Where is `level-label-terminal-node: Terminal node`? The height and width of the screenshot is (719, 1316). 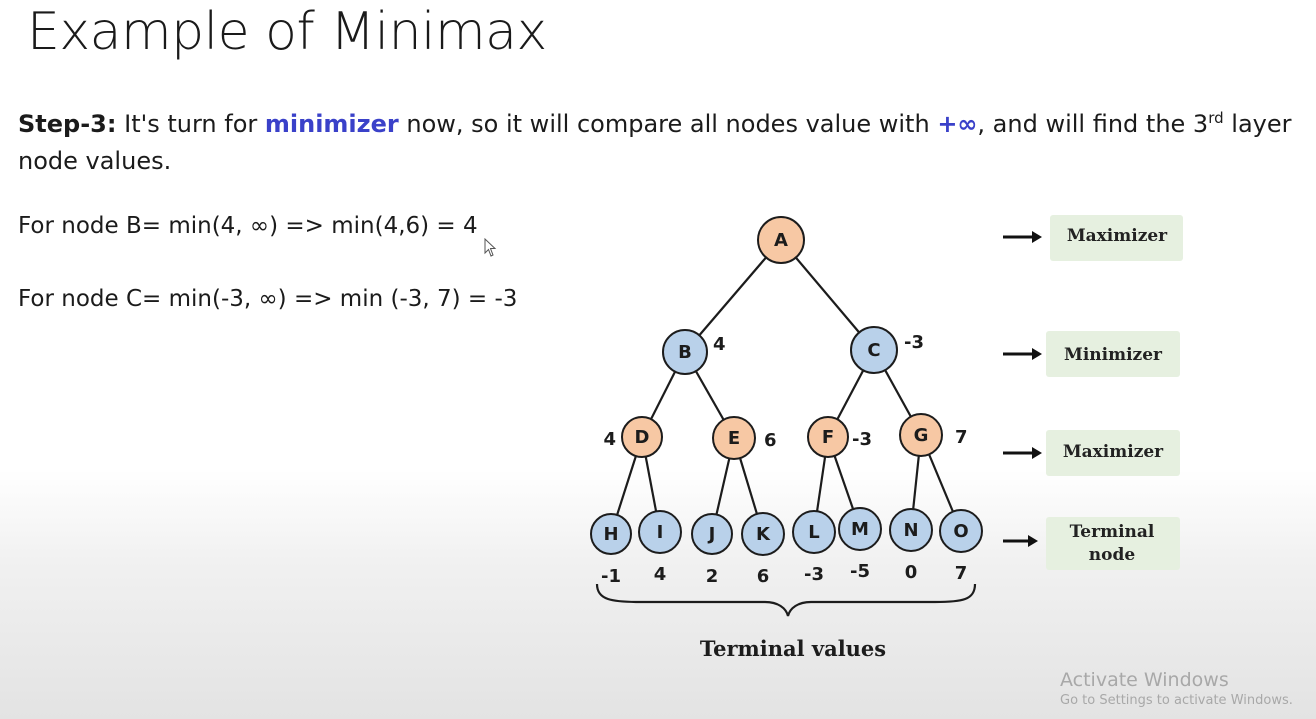
level-label-terminal-node: Terminal node is located at coordinates (1091, 543).